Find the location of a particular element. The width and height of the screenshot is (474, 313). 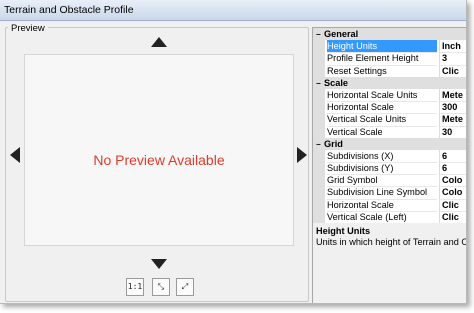

preview-group-label: Preview is located at coordinates (28, 28).